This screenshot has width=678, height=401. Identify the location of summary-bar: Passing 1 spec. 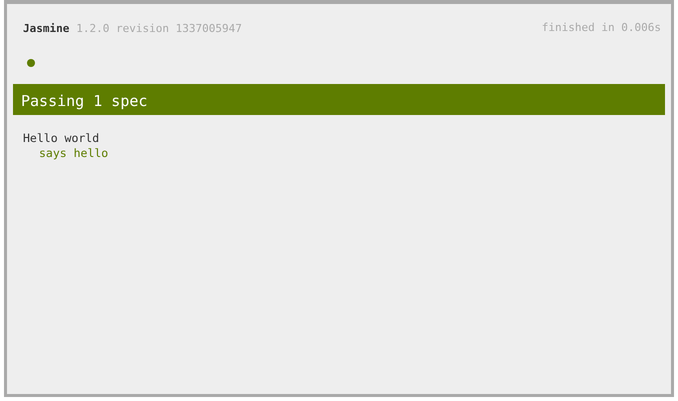
(339, 99).